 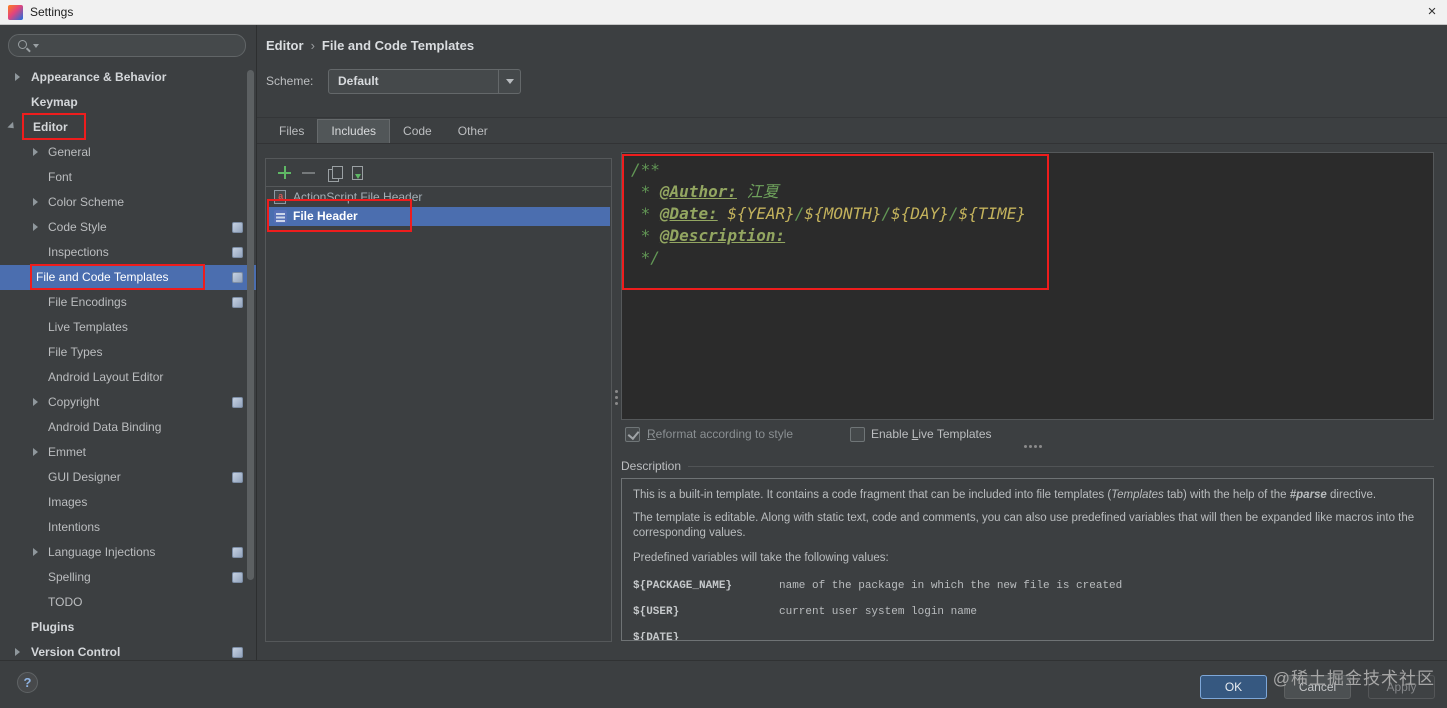 What do you see at coordinates (651, 466) in the screenshot?
I see `description-heading: Description` at bounding box center [651, 466].